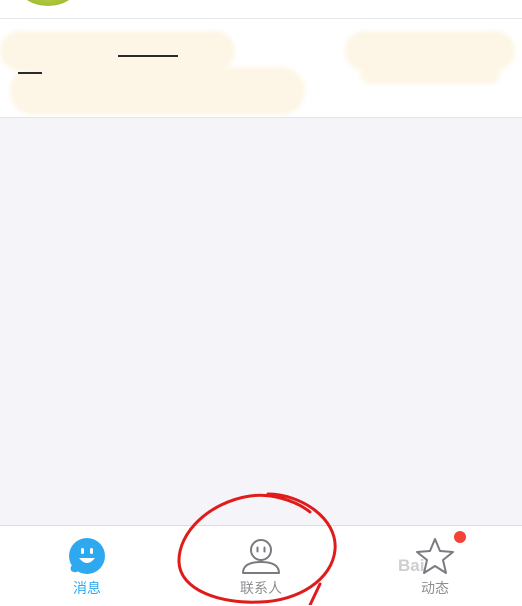 Image resolution: width=522 pixels, height=606 pixels. I want to click on tab-label: 动态, so click(435, 589).